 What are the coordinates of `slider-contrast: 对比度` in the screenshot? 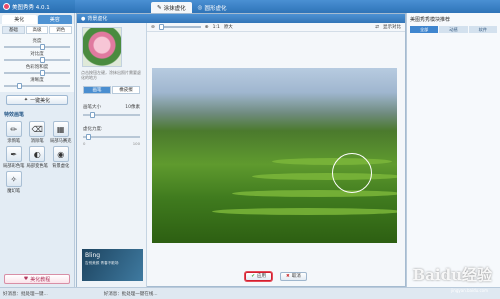 It's located at (37, 57).